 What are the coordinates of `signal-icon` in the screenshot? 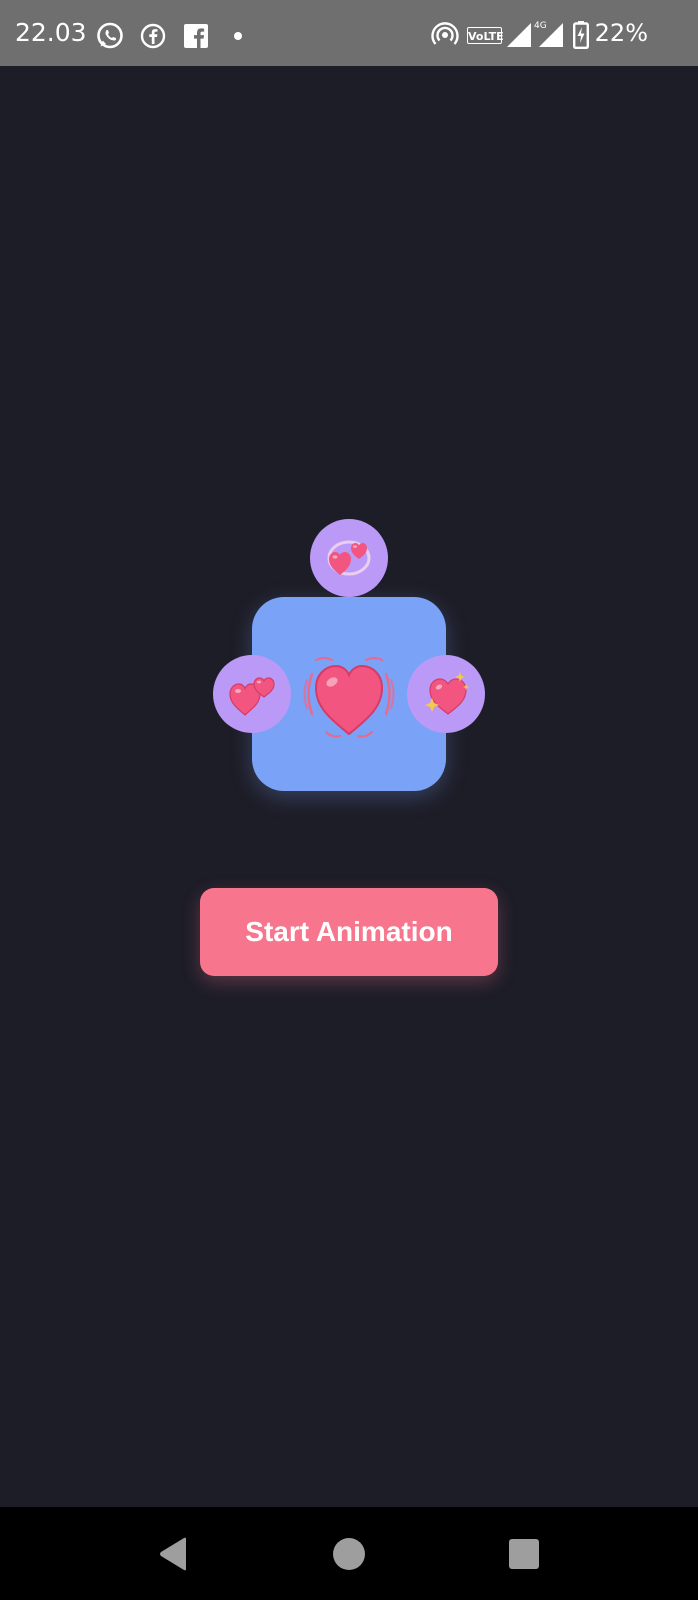 It's located at (519, 35).